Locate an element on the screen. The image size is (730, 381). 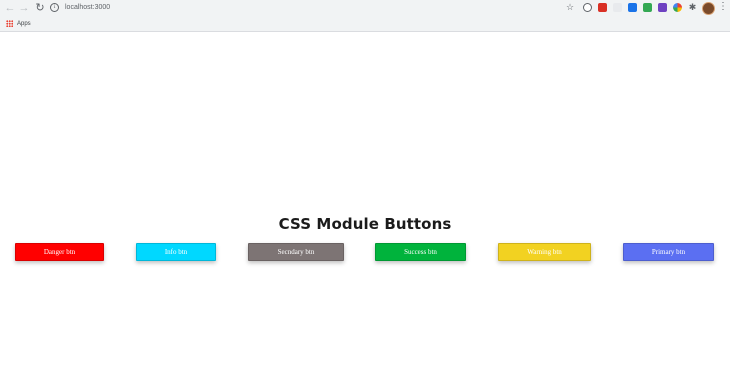
pdf-extension-icon is located at coordinates (602, 7).